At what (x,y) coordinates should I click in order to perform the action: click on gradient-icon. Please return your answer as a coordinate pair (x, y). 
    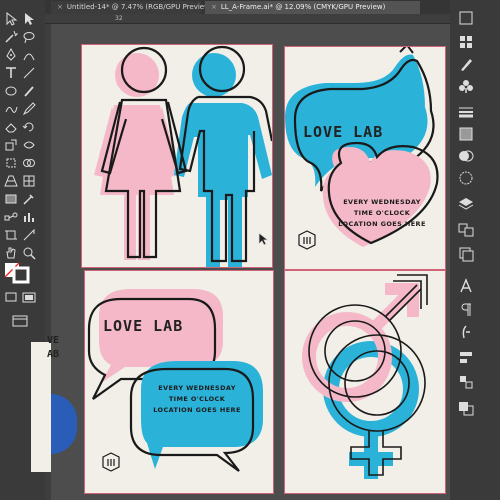
    Looking at the image, I should click on (11, 199).